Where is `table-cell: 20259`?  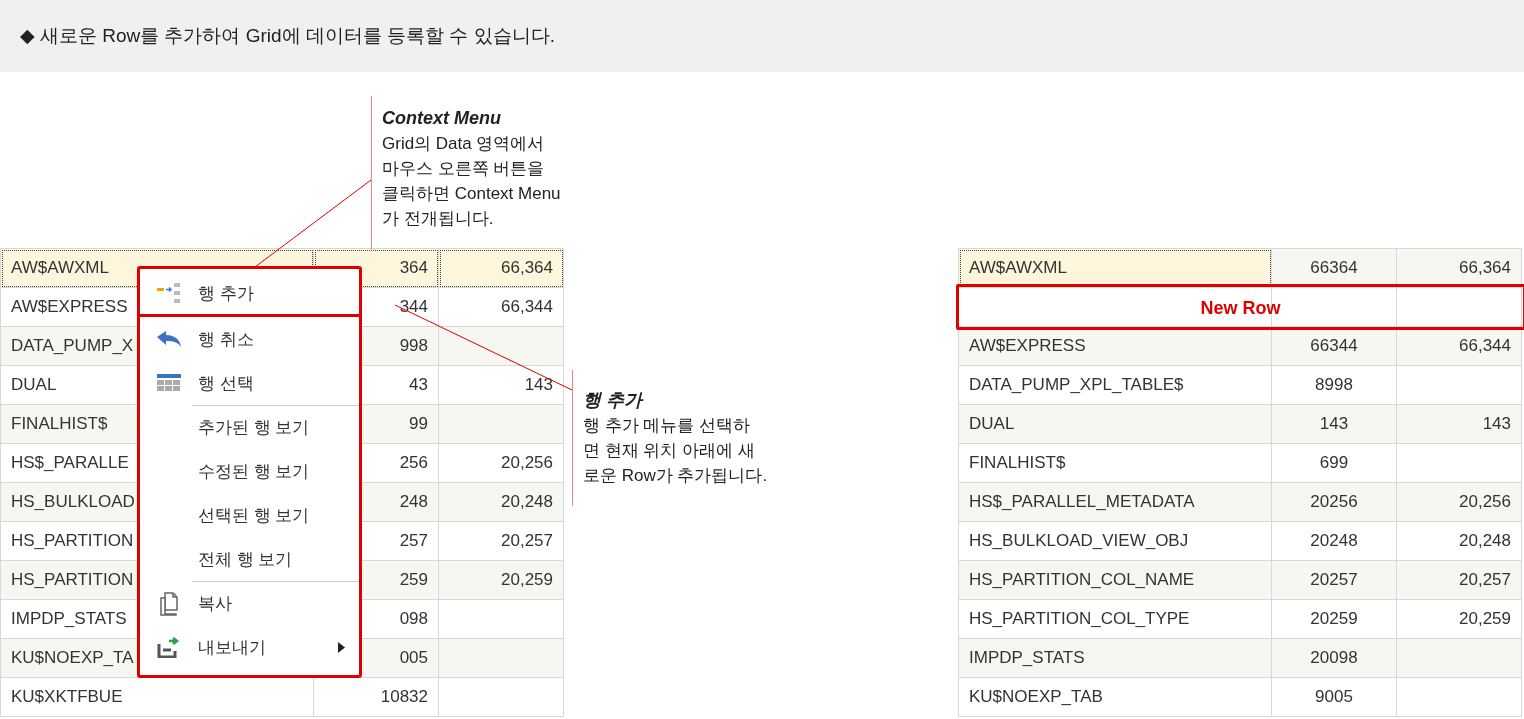
table-cell: 20259 is located at coordinates (1334, 619).